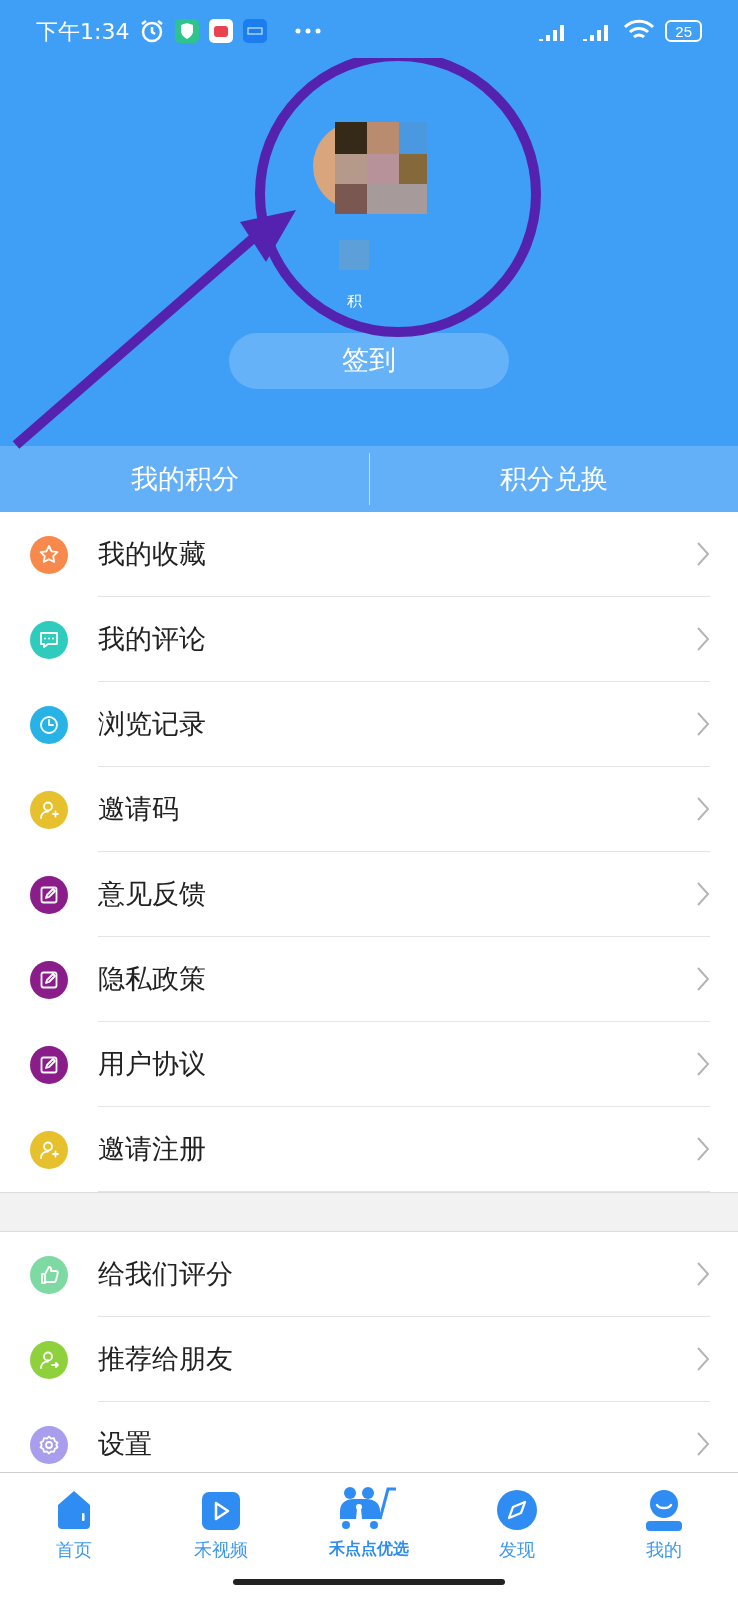  What do you see at coordinates (152, 894) in the screenshot?
I see `menu-label: 意见反馈` at bounding box center [152, 894].